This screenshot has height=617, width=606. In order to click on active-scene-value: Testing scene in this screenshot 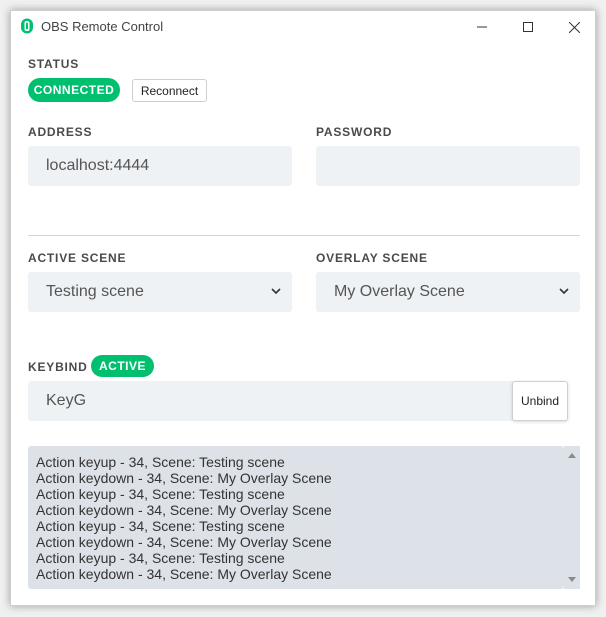, I will do `click(95, 291)`.